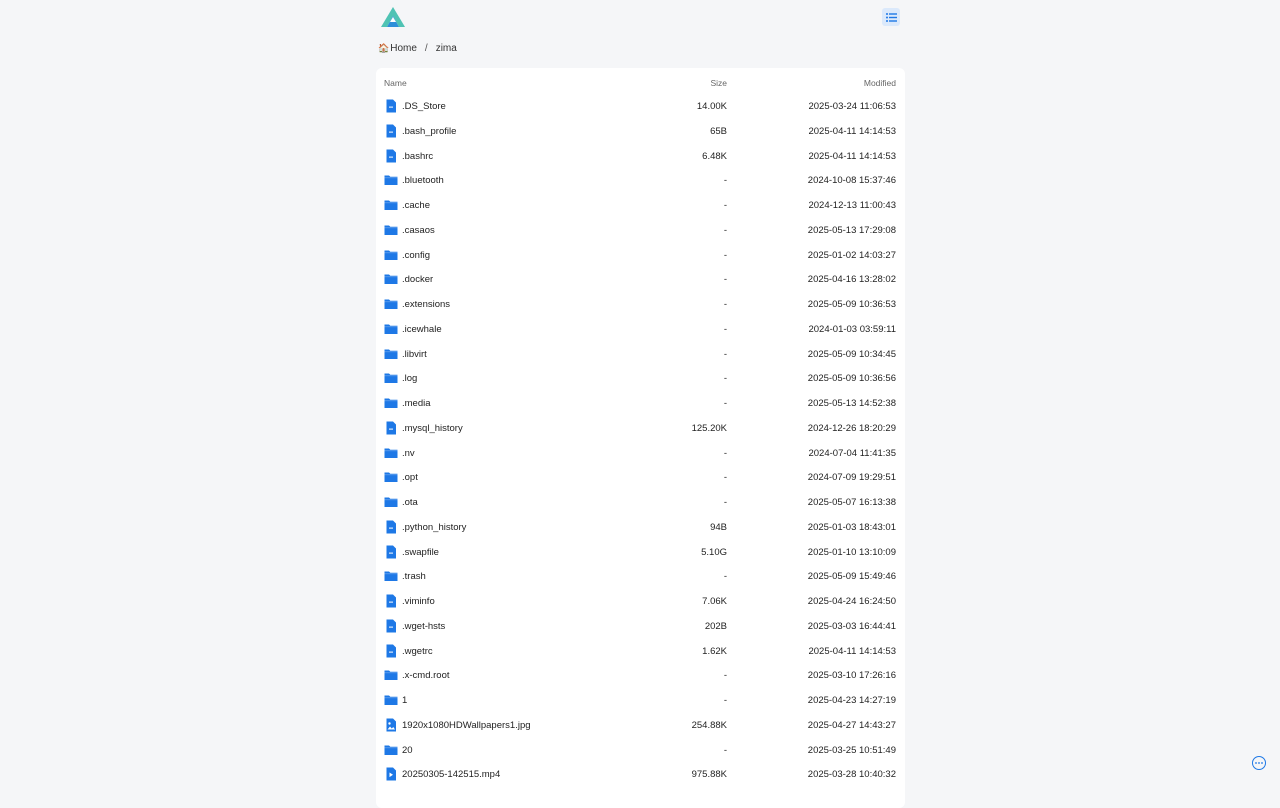 The height and width of the screenshot is (808, 1280). I want to click on file-name: .mysql_history, so click(432, 428).